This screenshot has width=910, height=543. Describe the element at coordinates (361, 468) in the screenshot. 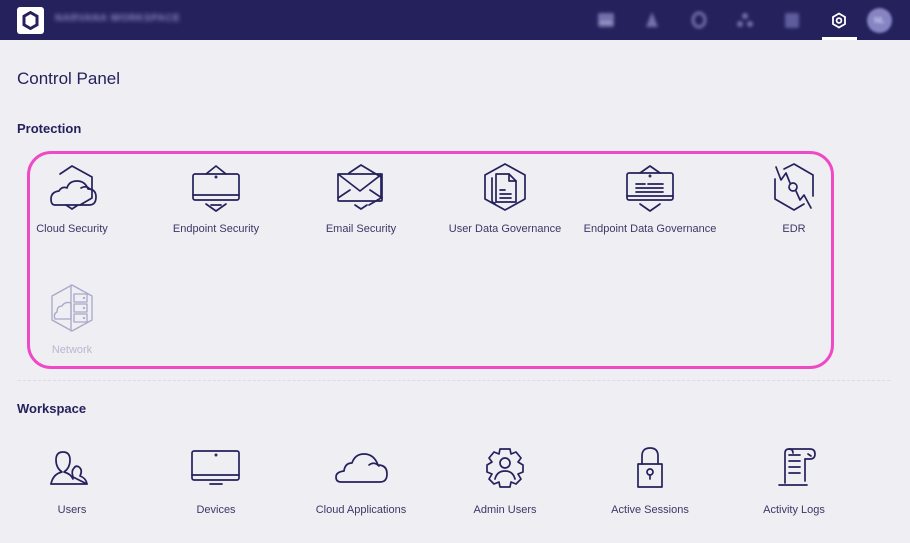

I see `cloud-applications-icon` at that location.